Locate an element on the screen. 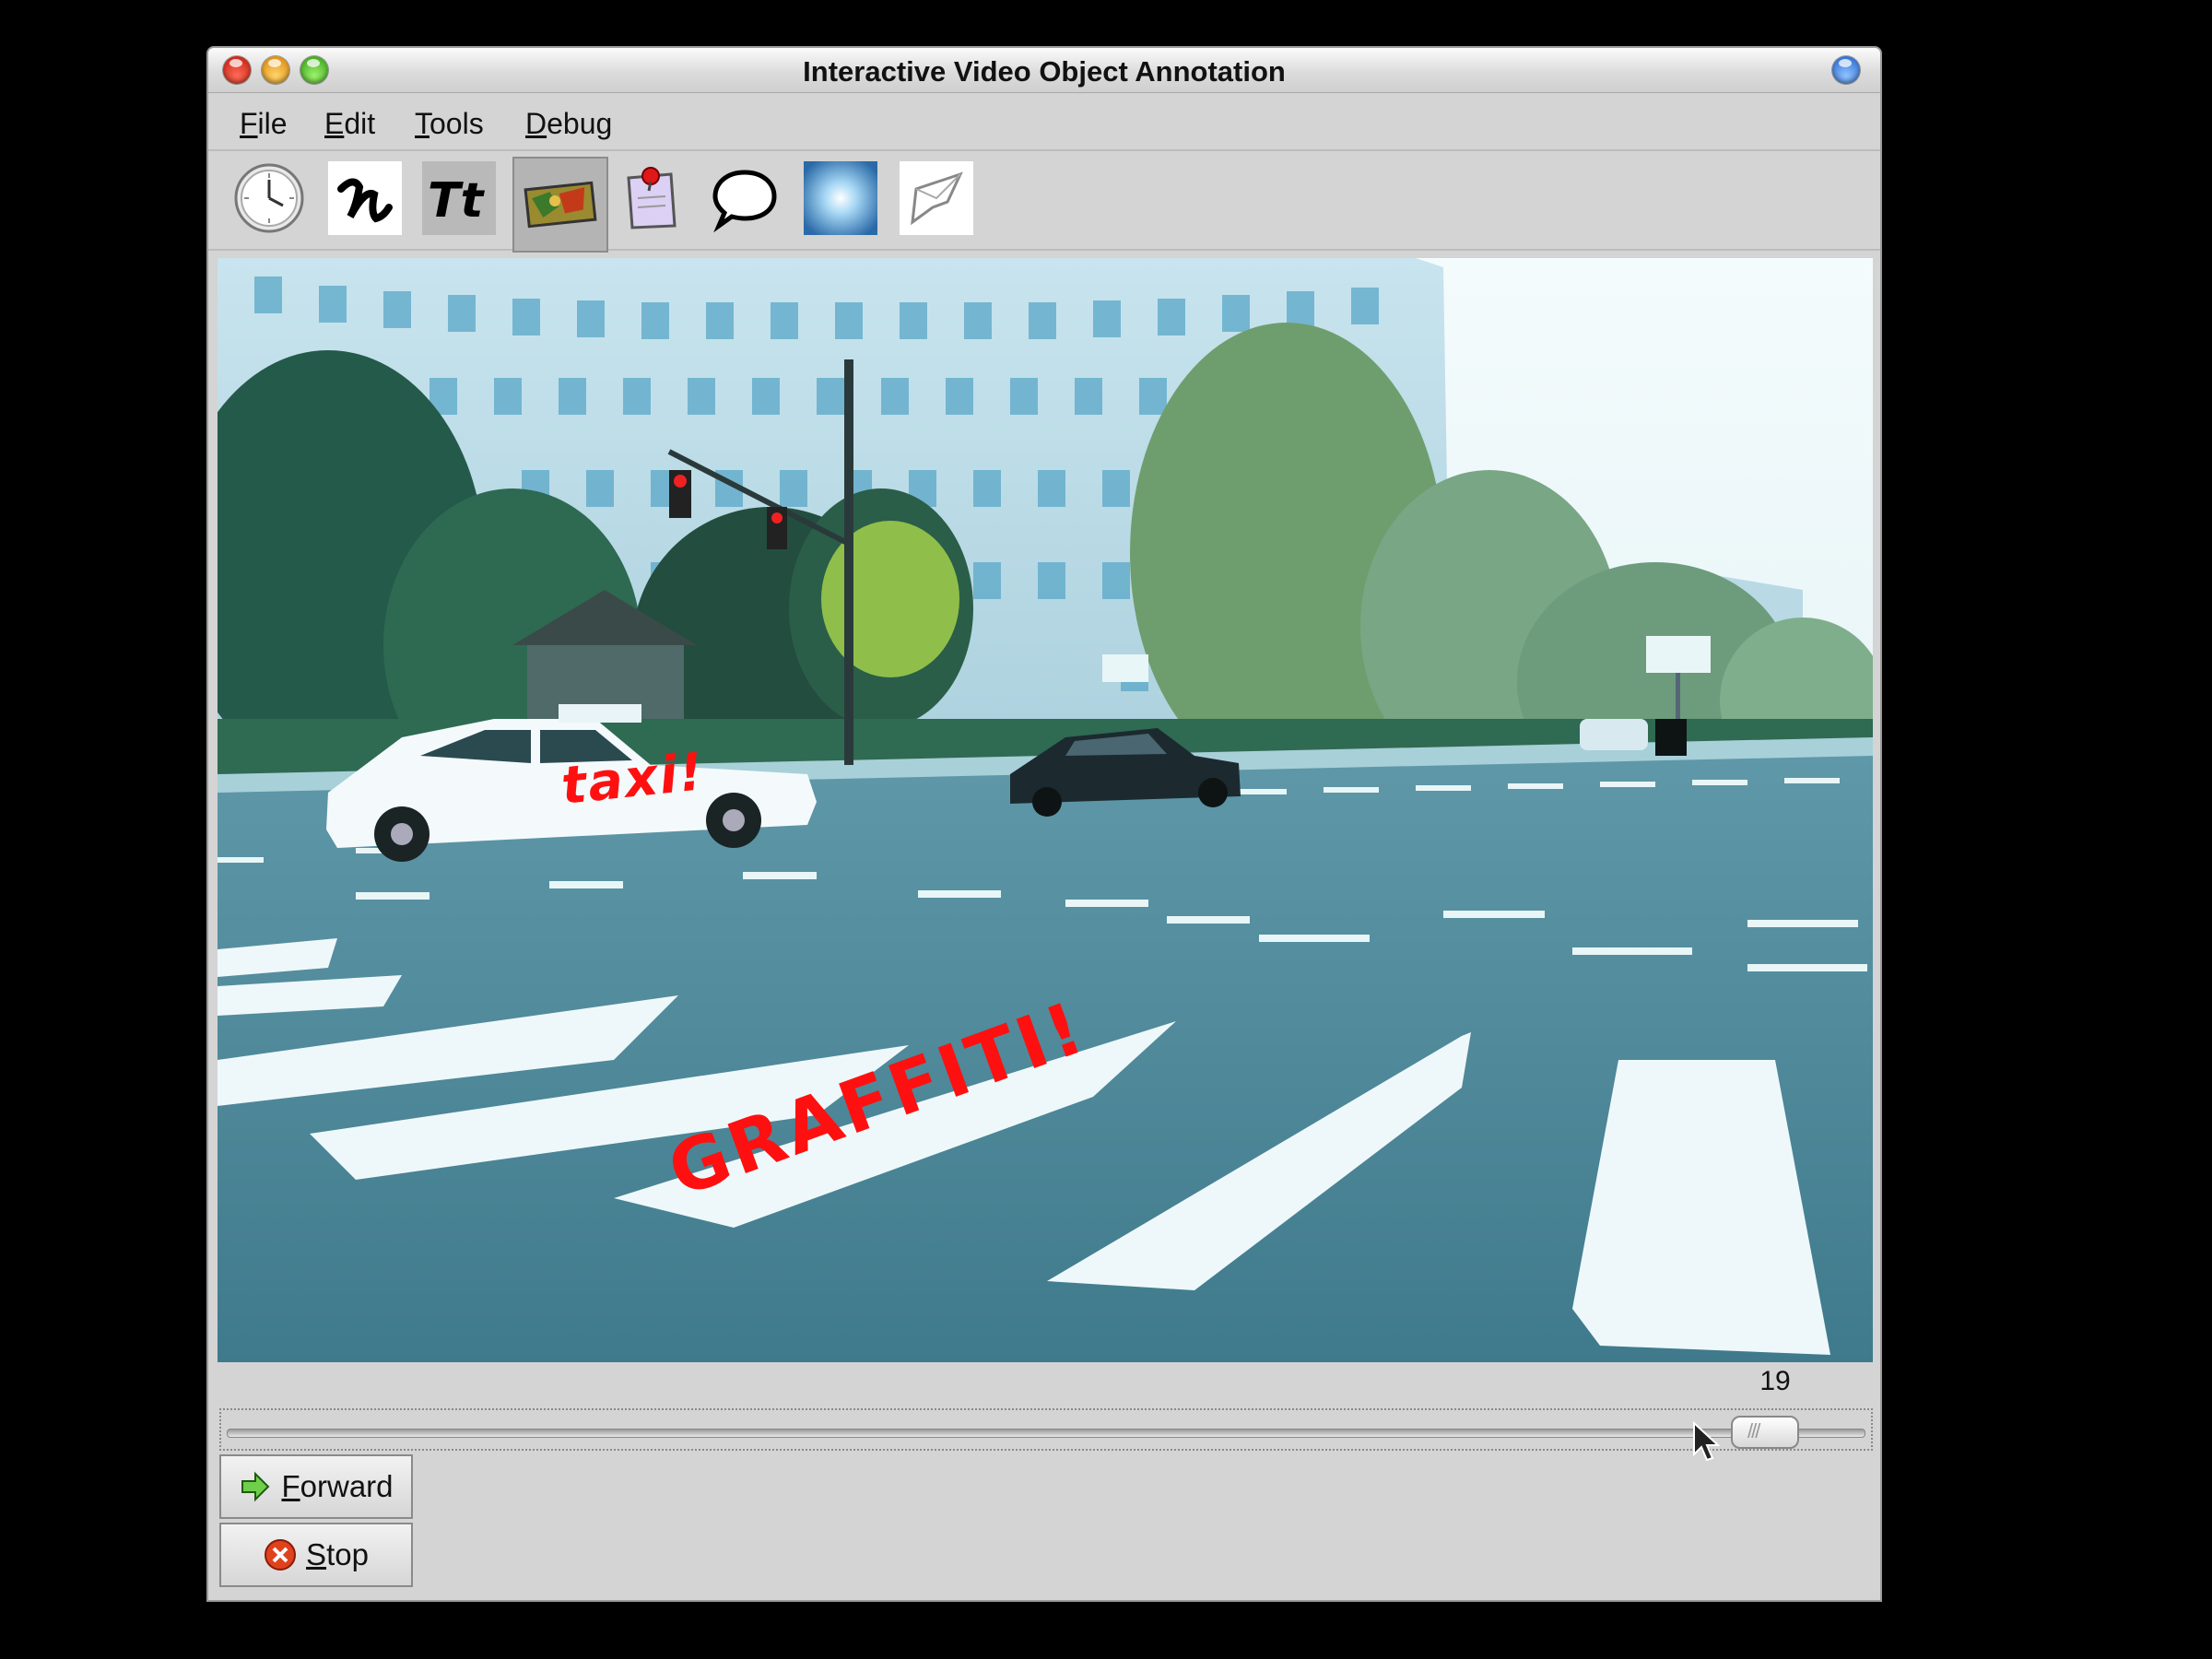  svg-text: Tt is located at coordinates (456, 201).